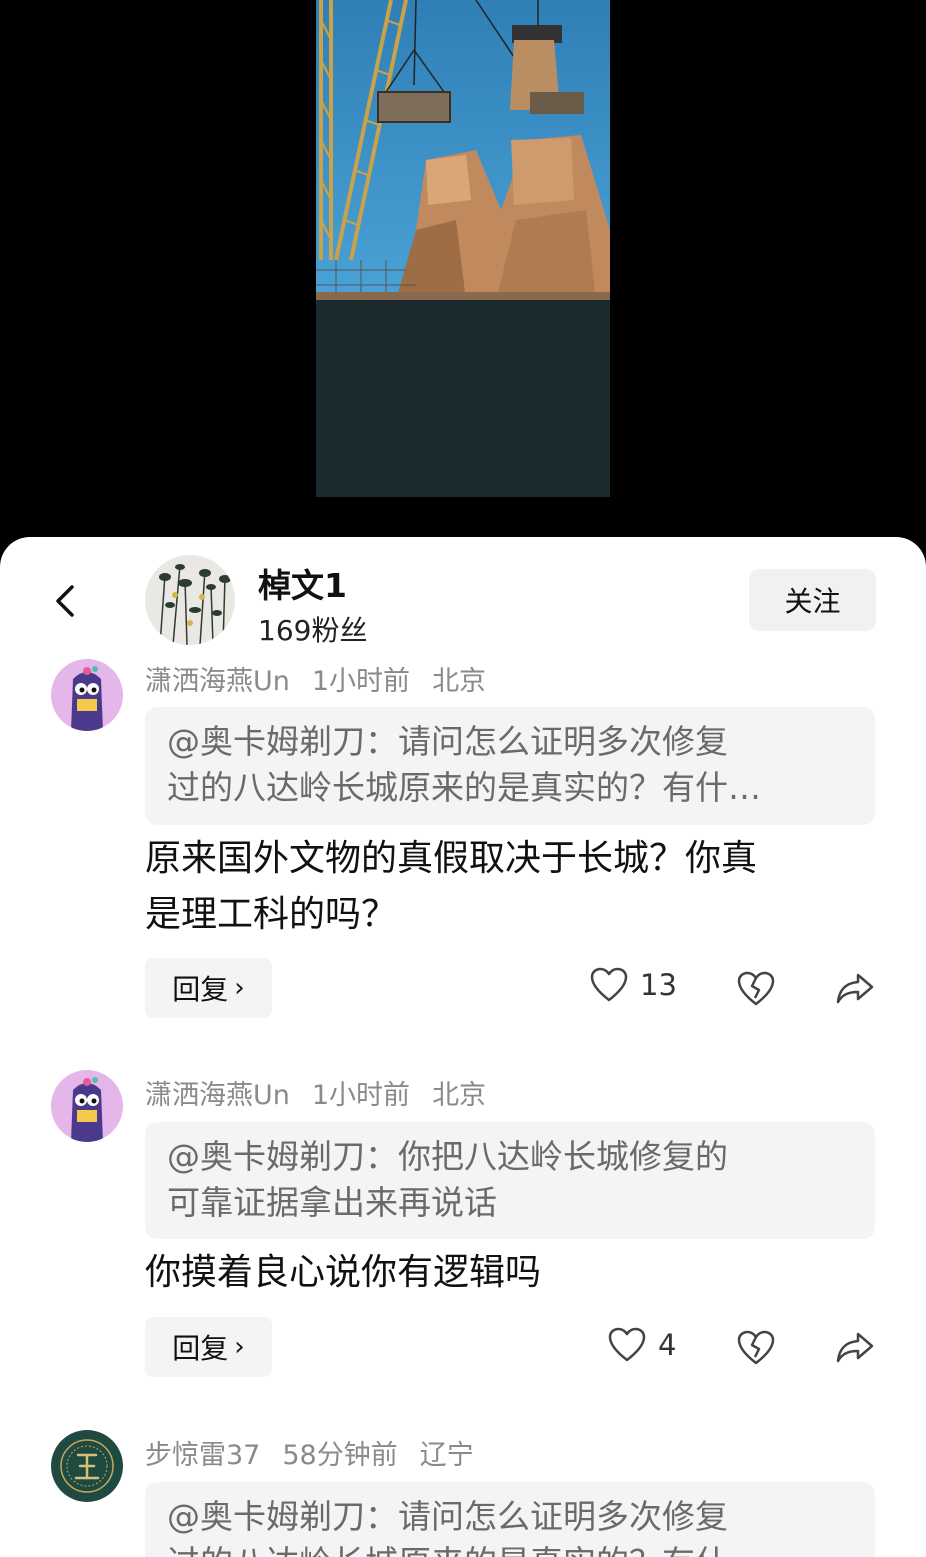 The width and height of the screenshot is (926, 1557). Describe the element at coordinates (271, 914) in the screenshot. I see `comment-text-line: 是理工科的吗？` at that location.